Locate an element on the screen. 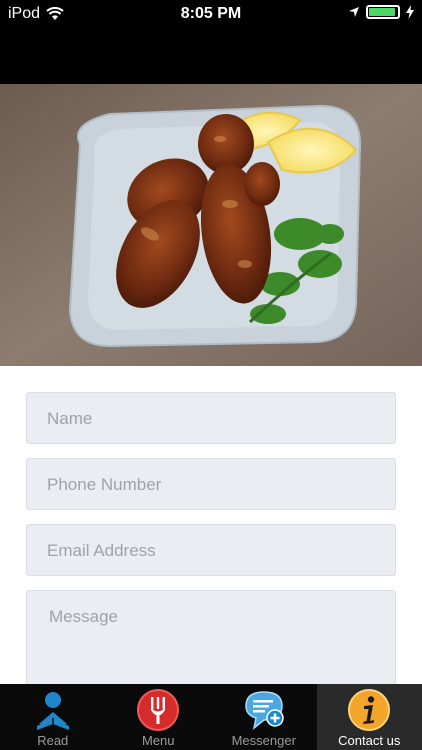 The image size is (422, 750). info-icon is located at coordinates (369, 710).